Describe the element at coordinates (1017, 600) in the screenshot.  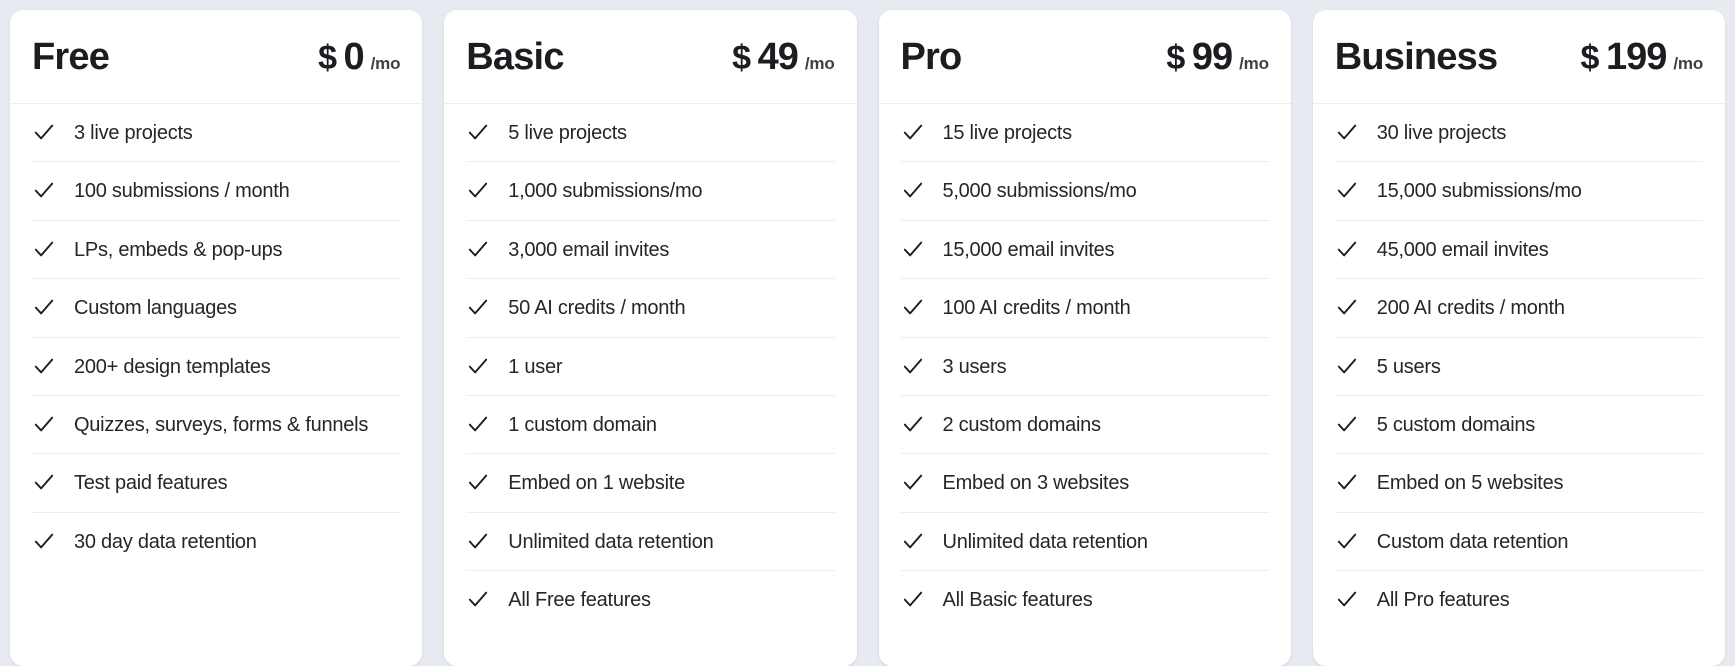
I see `plan-feature-text: All Basic features` at that location.